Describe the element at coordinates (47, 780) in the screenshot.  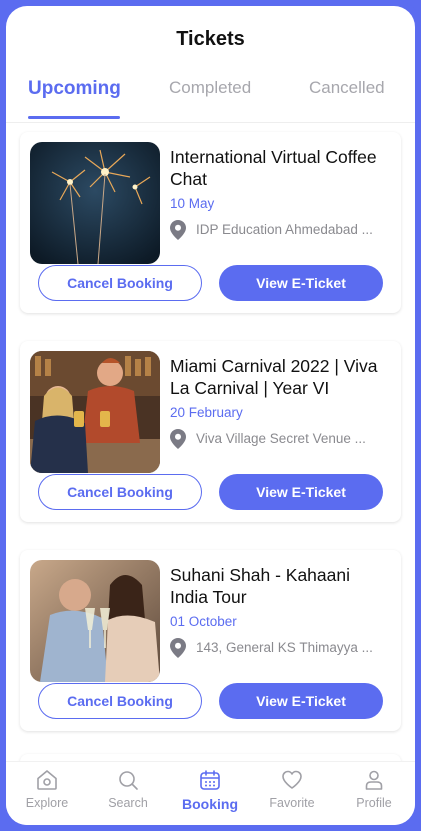
I see `explore-icon` at that location.